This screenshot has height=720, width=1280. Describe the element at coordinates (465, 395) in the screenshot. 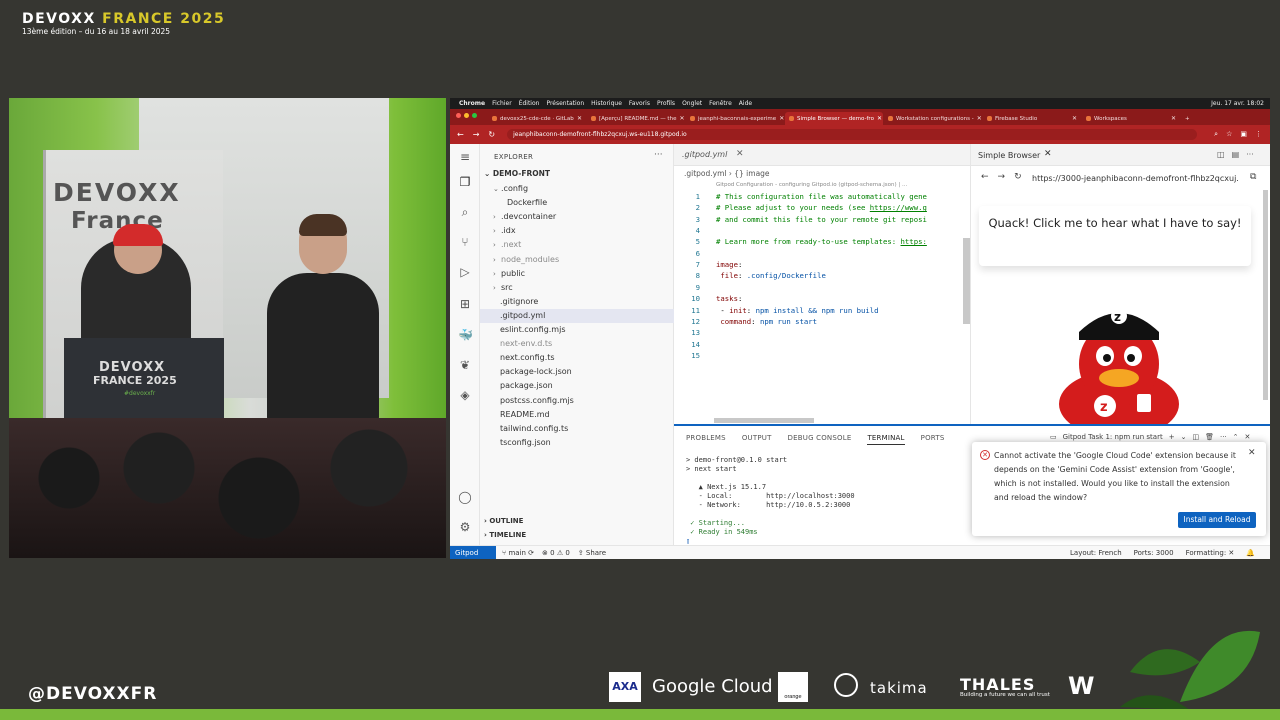

I see `gitpod-icon: ◈` at that location.